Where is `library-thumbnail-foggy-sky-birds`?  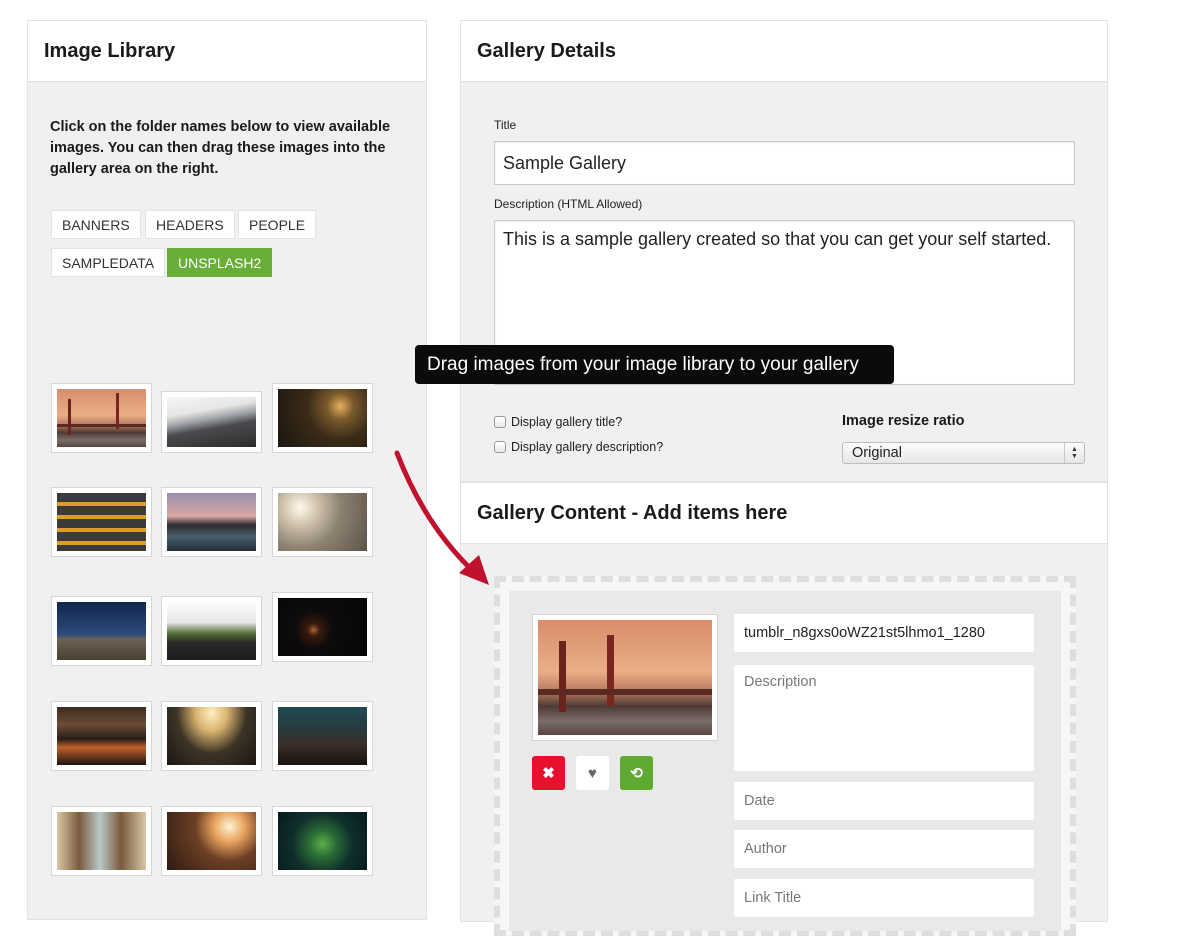 library-thumbnail-foggy-sky-birds is located at coordinates (322, 522).